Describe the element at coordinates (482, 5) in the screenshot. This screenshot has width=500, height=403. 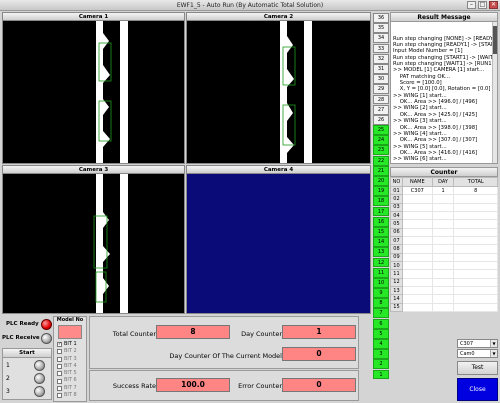
I see `maximize-icon: □` at that location.